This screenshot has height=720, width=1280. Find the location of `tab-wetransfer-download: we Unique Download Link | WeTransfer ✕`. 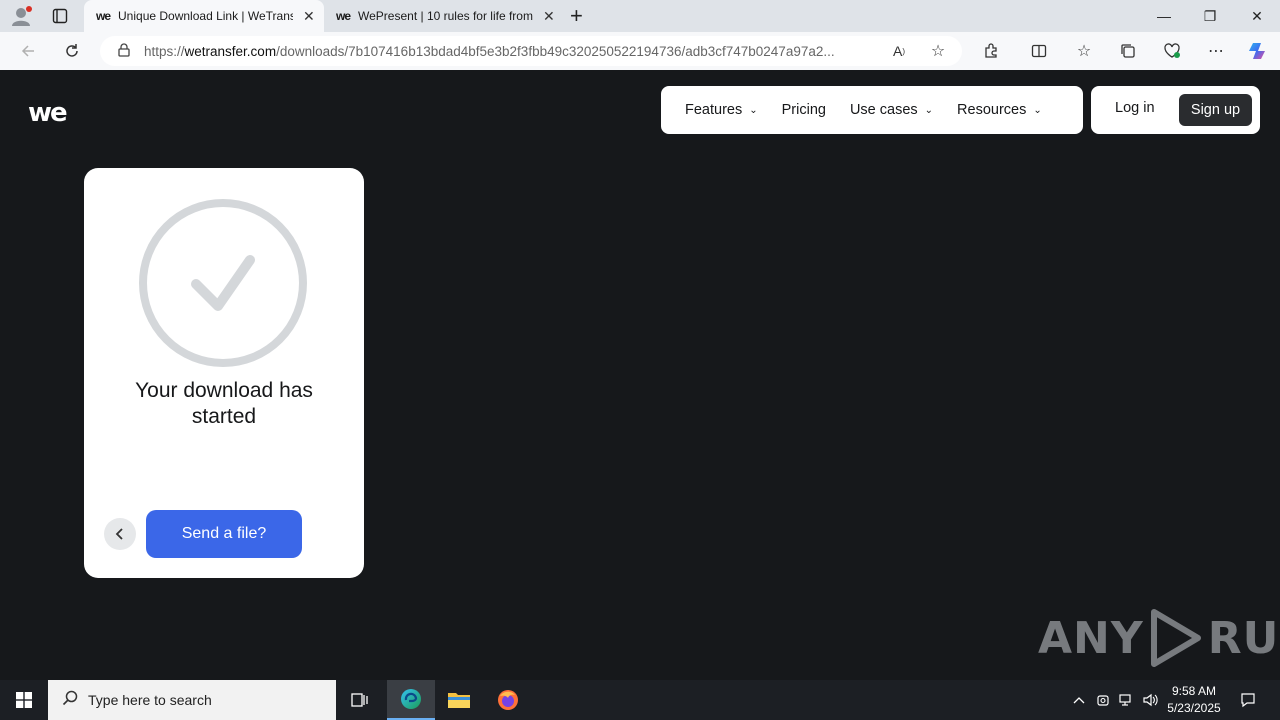

tab-wetransfer-download: we Unique Download Link | WeTransfer ✕ is located at coordinates (204, 16).